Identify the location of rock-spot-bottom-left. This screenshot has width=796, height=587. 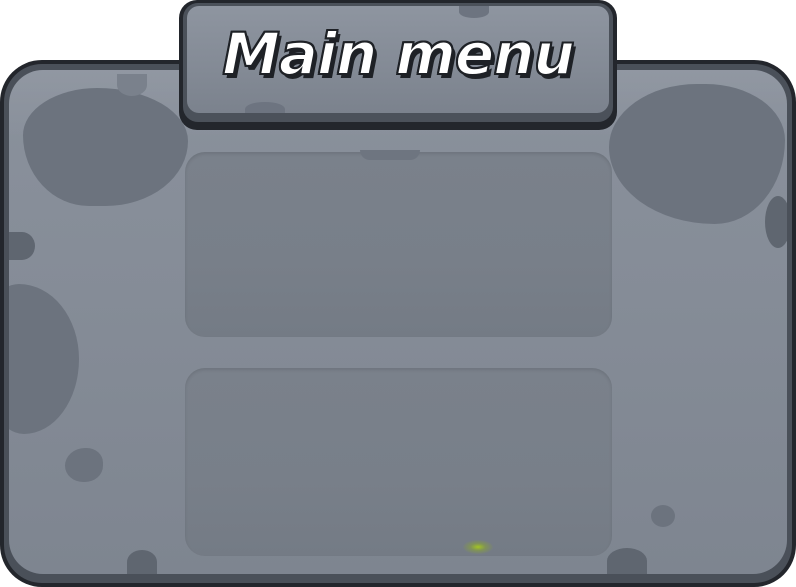
(142, 562).